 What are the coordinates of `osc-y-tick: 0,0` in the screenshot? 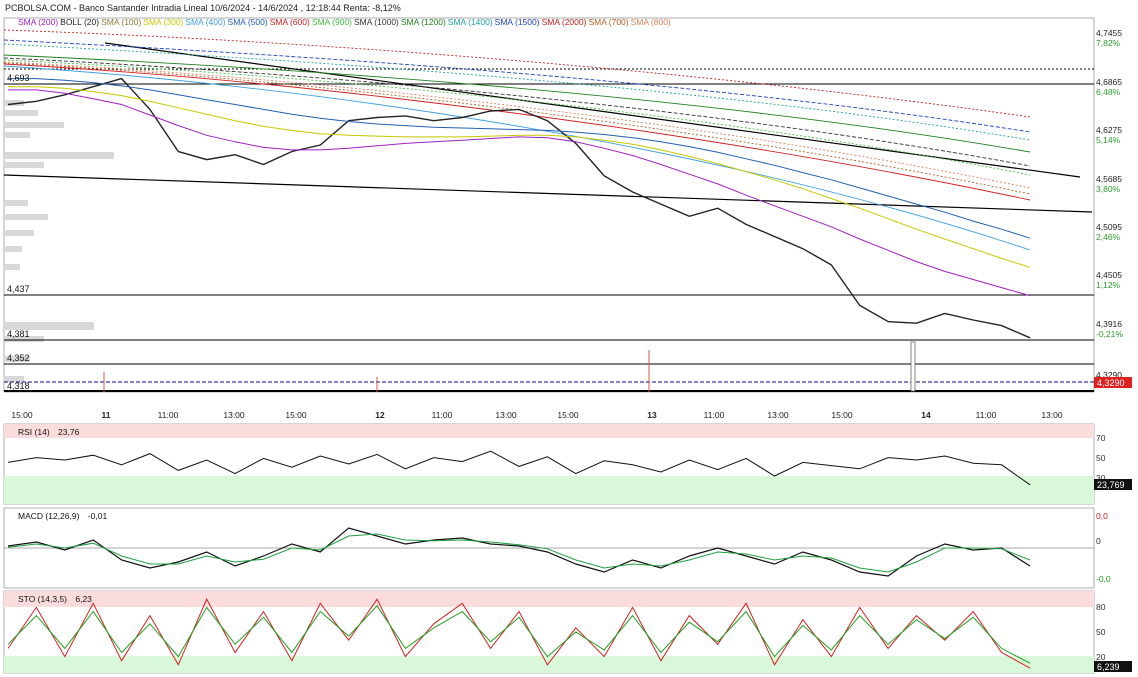 It's located at (1102, 516).